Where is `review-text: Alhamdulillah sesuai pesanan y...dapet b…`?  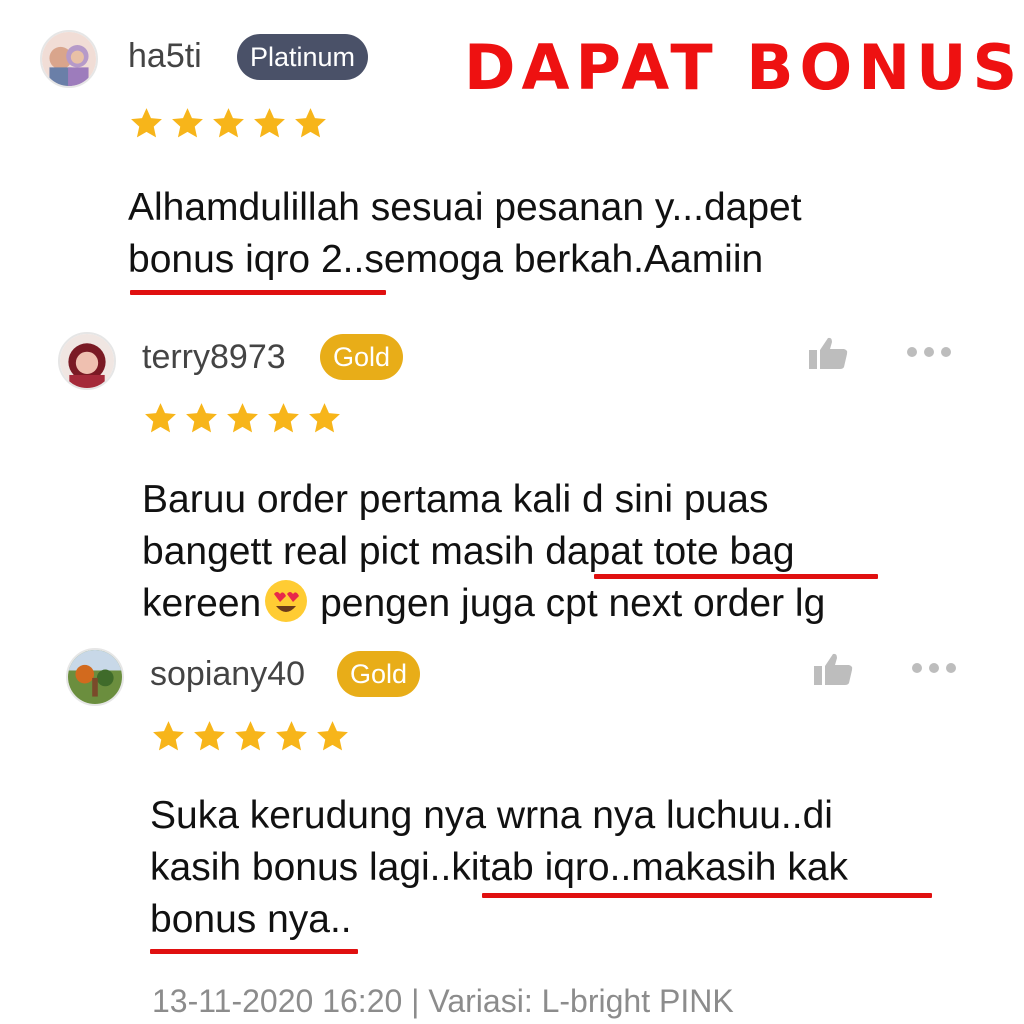
review-text: Alhamdulillah sesuai pesanan y...dapet b… is located at coordinates (465, 234).